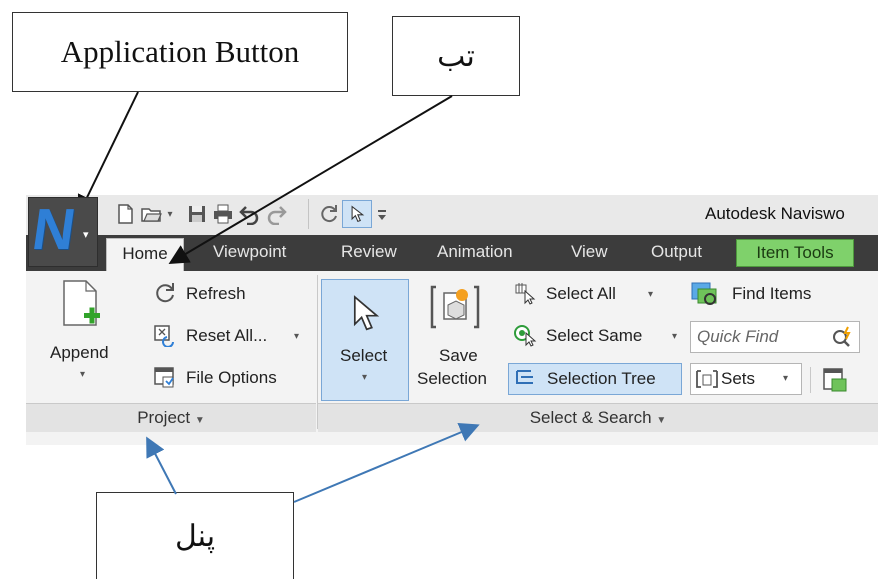  What do you see at coordinates (386, 462) in the screenshot?
I see `arrow-to-select-search-panel` at bounding box center [386, 462].